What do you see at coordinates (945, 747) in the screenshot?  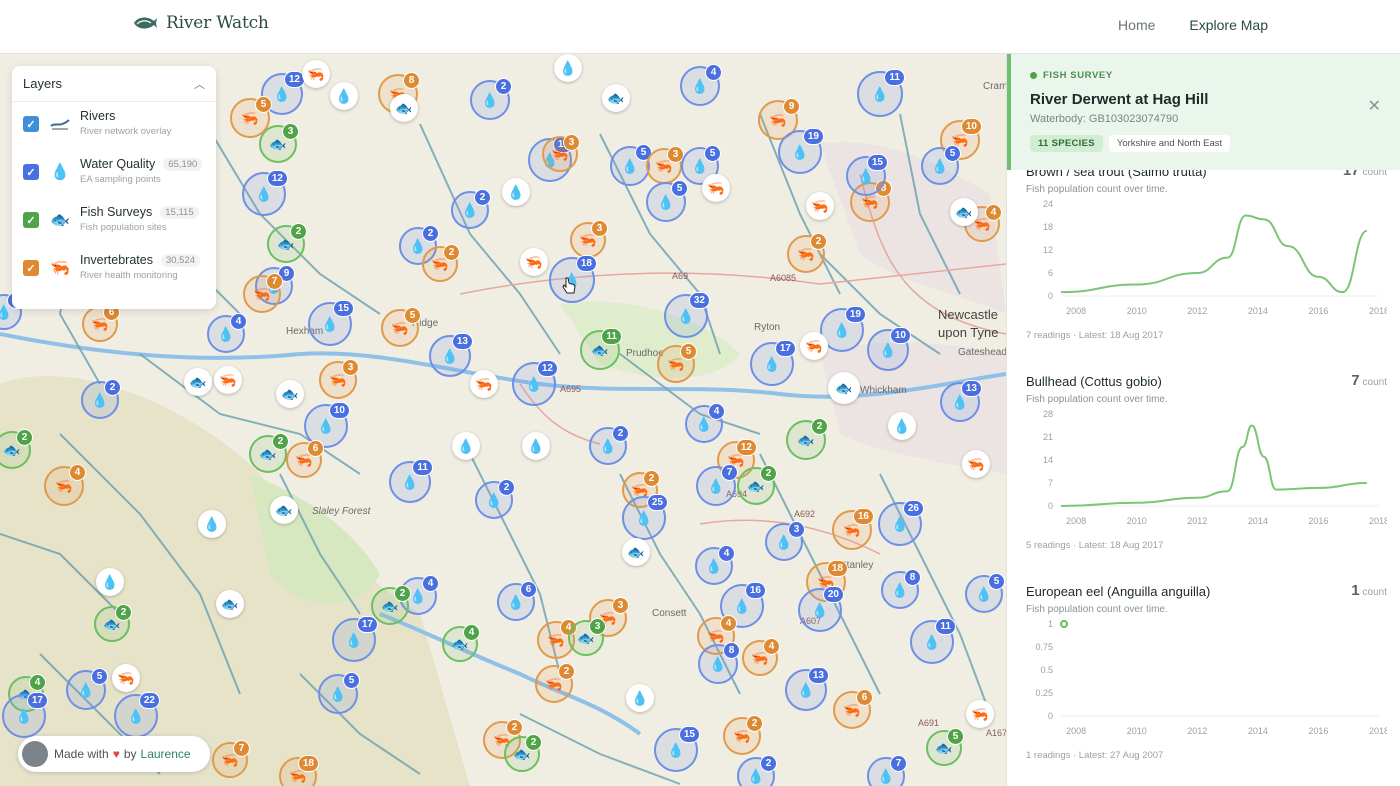 I see `fish-survey-cluster: 🐟 5` at bounding box center [945, 747].